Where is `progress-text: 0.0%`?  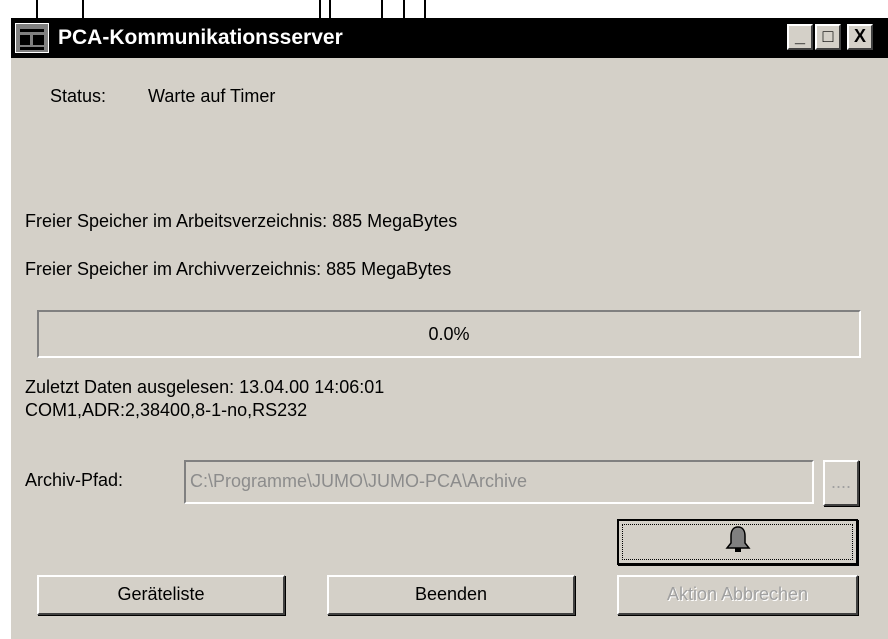 progress-text: 0.0% is located at coordinates (449, 334).